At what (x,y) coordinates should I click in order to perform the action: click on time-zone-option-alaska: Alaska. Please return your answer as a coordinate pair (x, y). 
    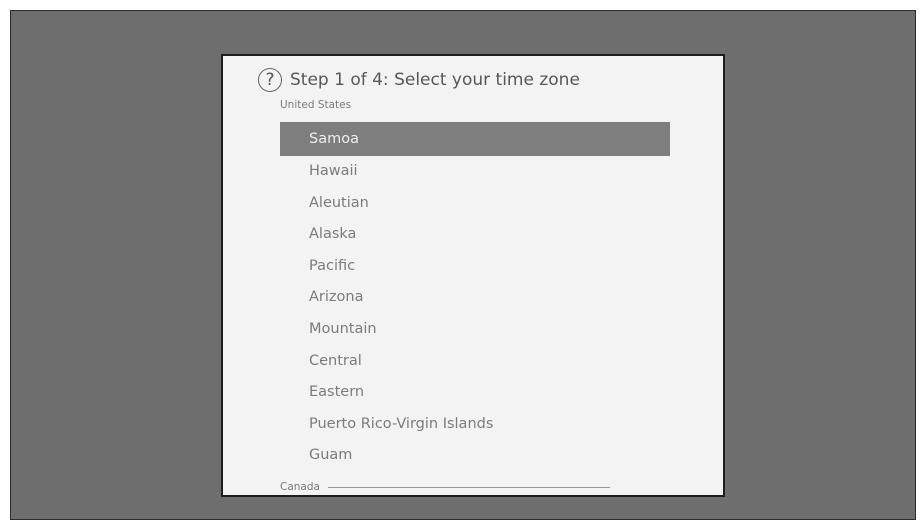
    Looking at the image, I should click on (475, 235).